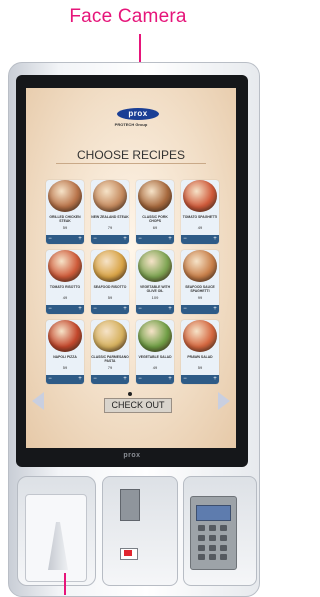  Describe the element at coordinates (110, 359) in the screenshot. I see `recipe-name: CLASSIC PARMESANO PASTA` at that location.